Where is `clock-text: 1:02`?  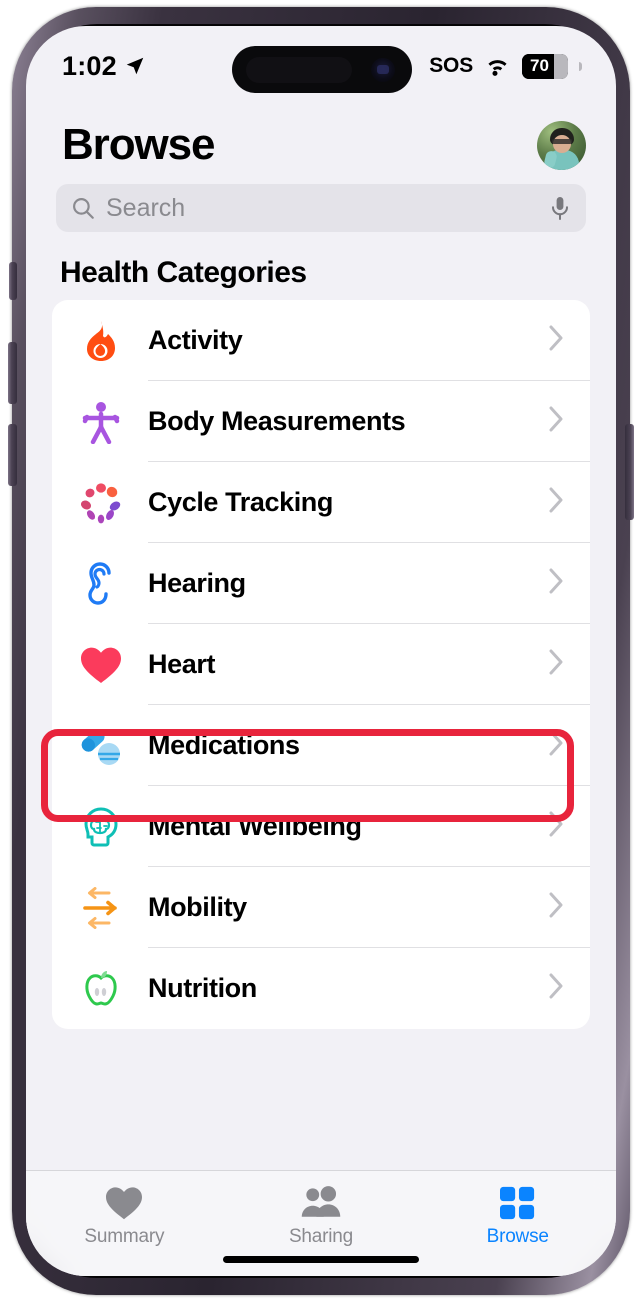
clock-text: 1:02 is located at coordinates (89, 65).